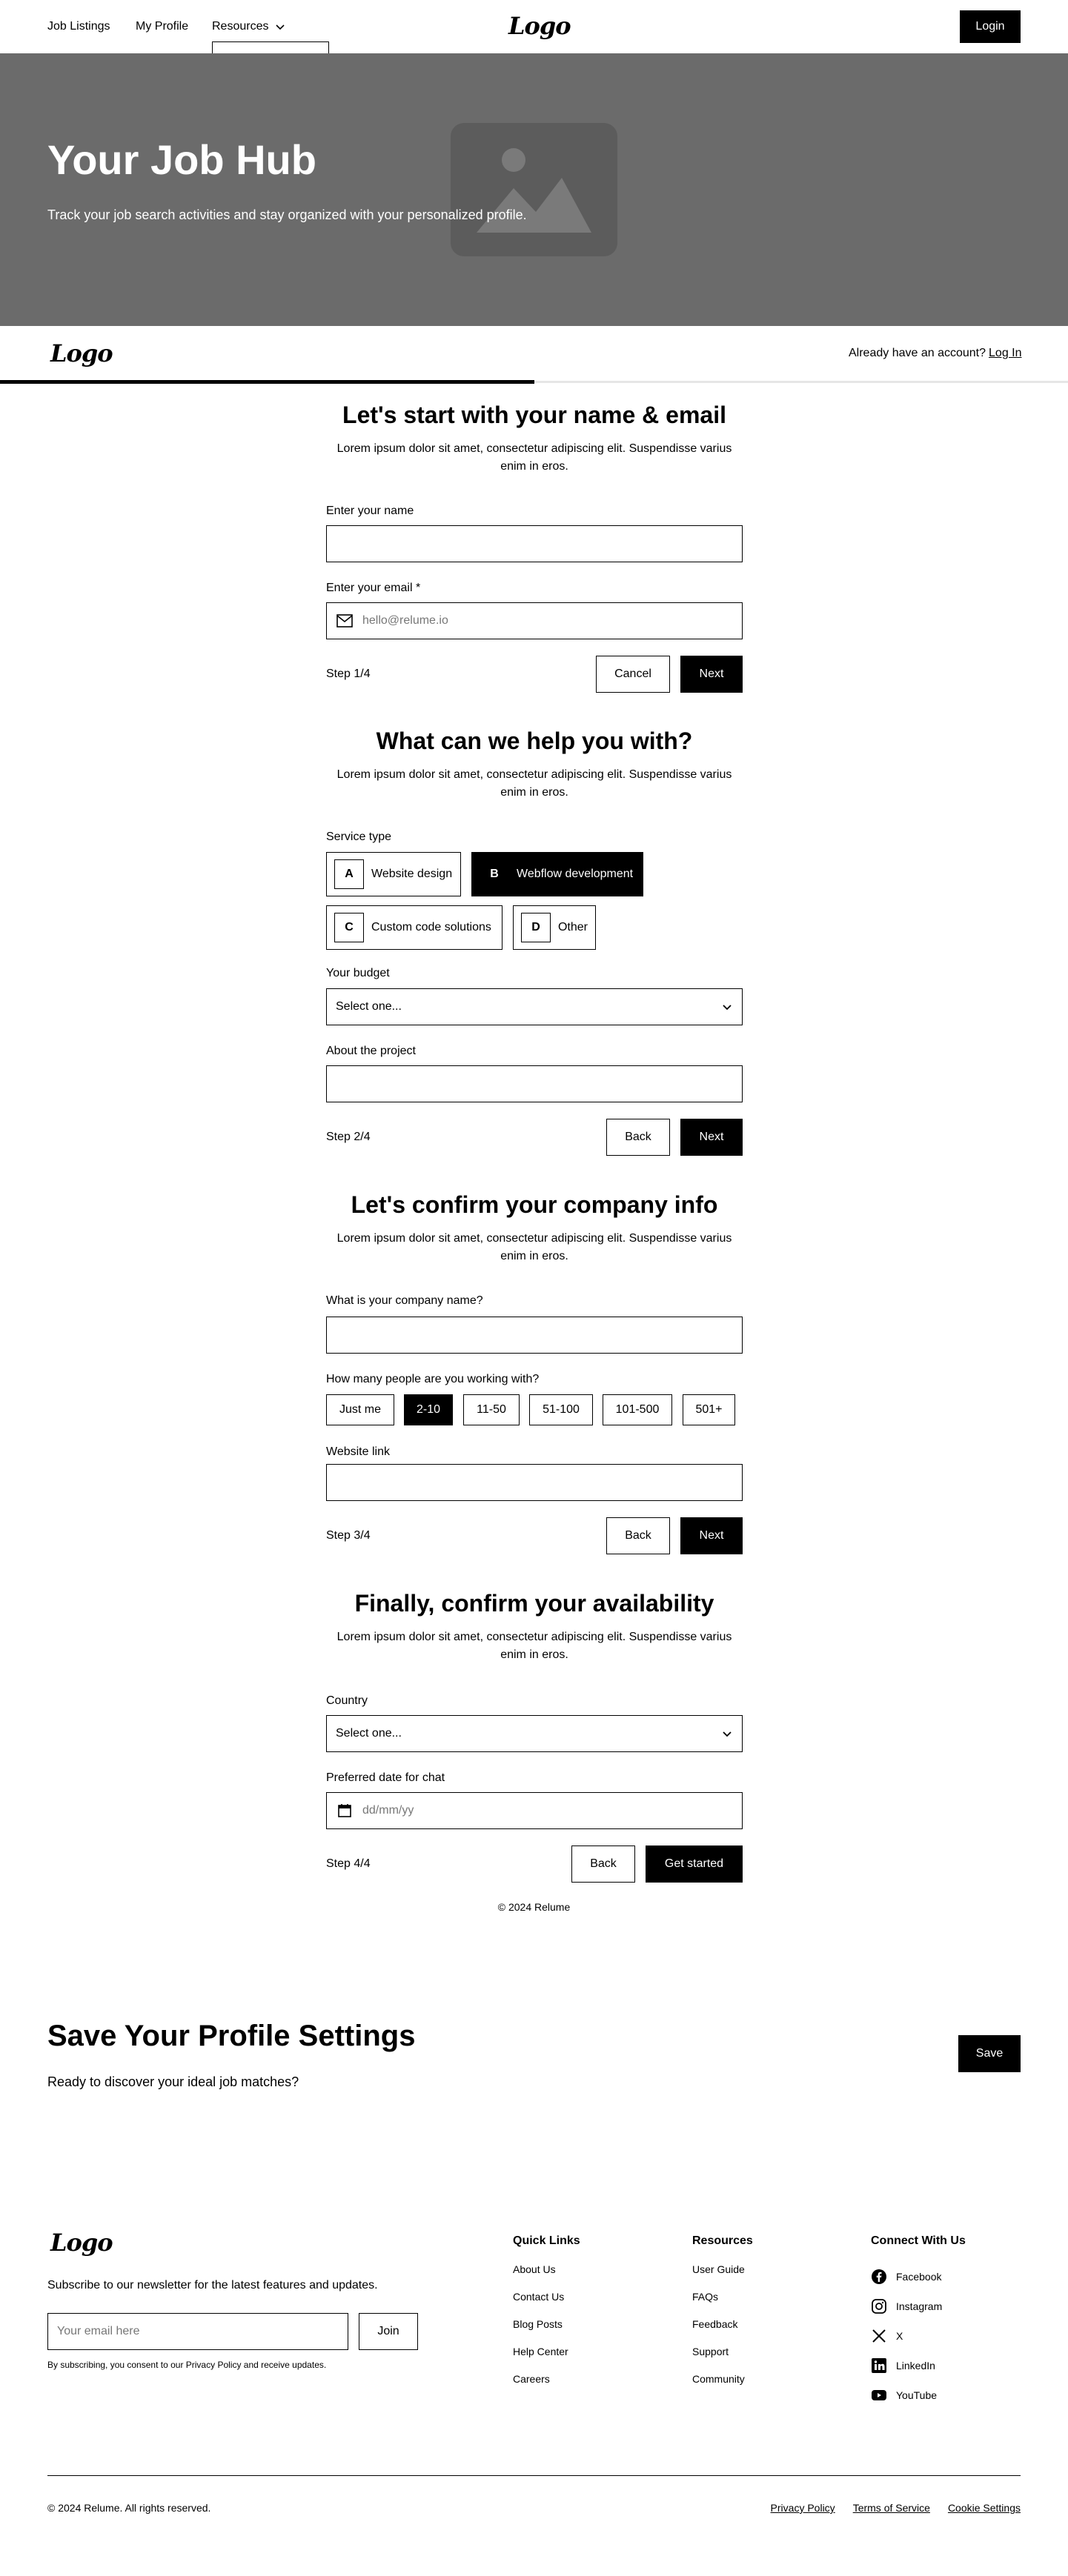 Image resolution: width=1068 pixels, height=2576 pixels. I want to click on name-input, so click(534, 543).